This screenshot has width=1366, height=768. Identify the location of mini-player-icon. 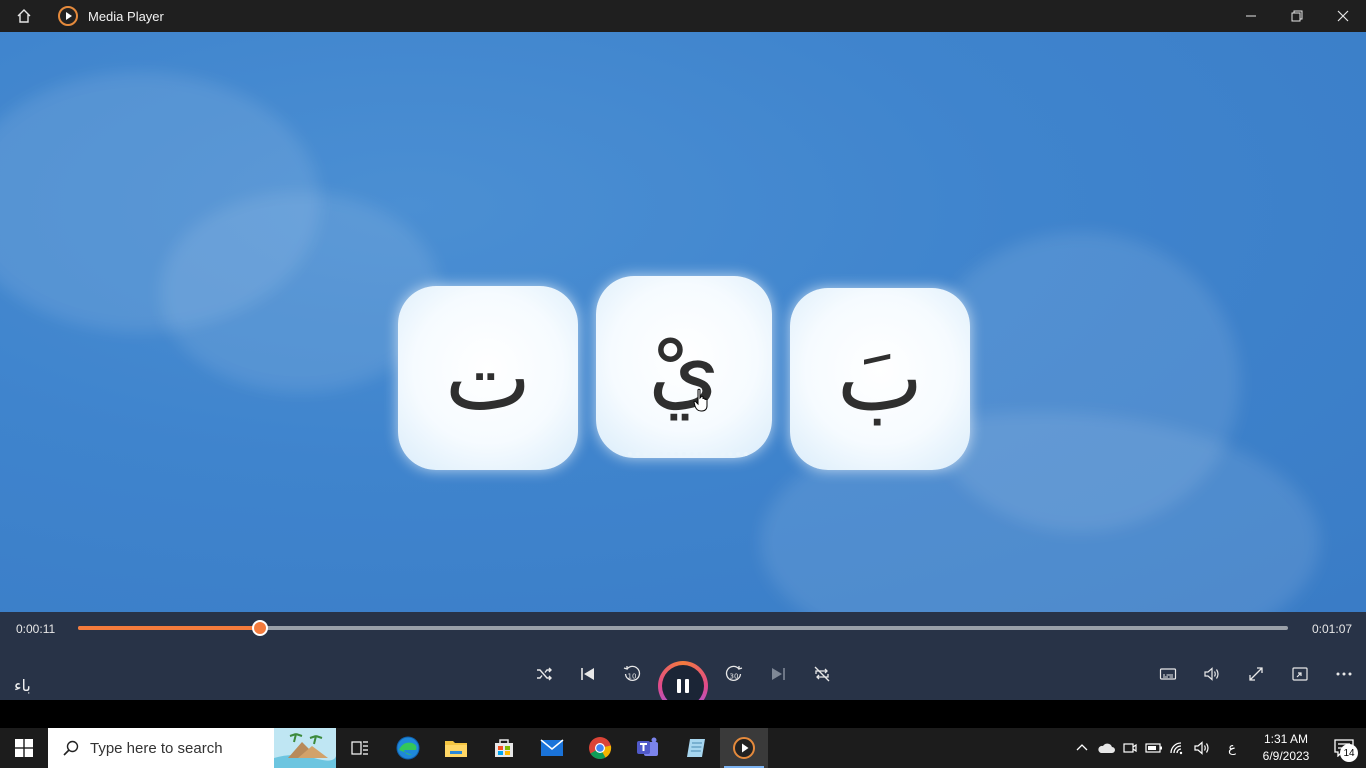
(1300, 674).